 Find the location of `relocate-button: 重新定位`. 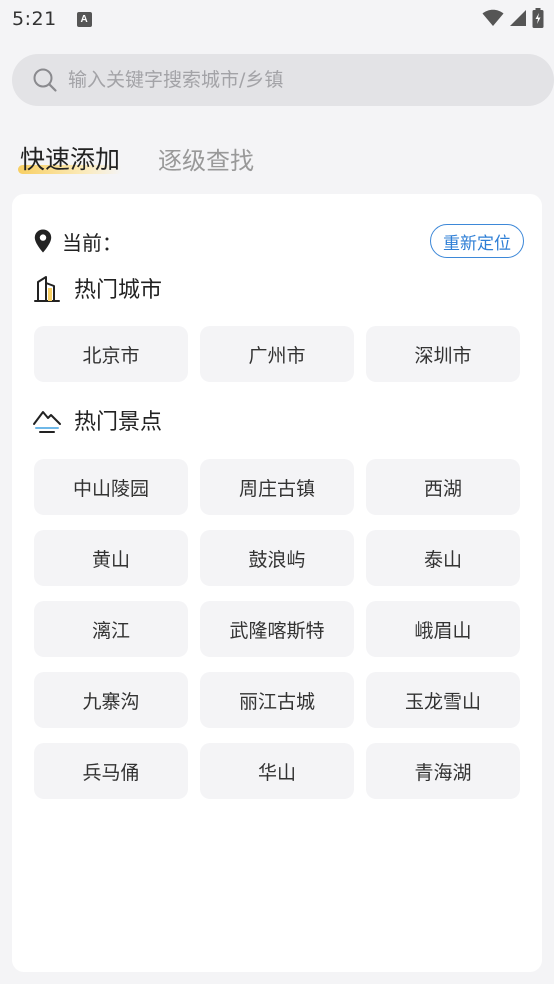

relocate-button: 重新定位 is located at coordinates (477, 241).